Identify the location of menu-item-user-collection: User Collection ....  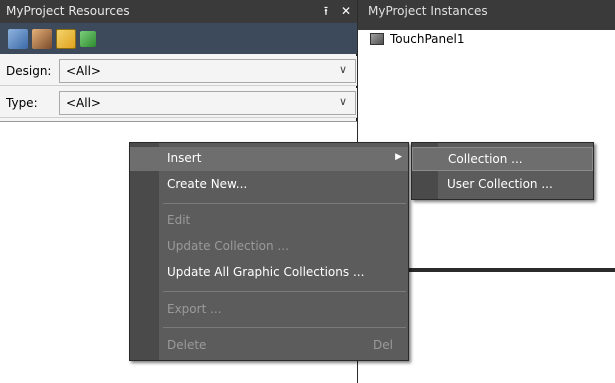
(502, 185).